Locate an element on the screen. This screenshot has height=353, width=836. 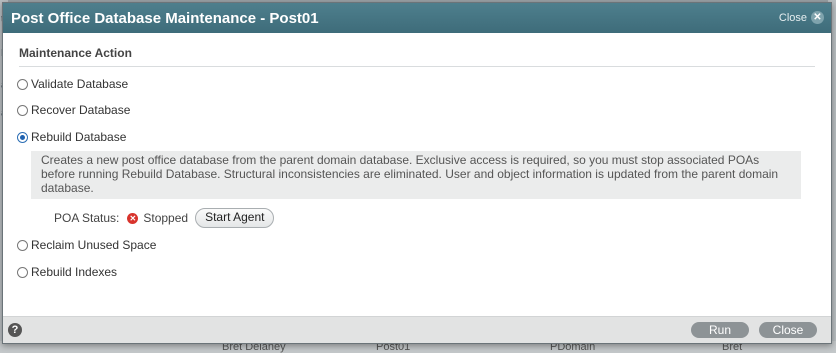
option-rebuild-indexes: Rebuild Indexes is located at coordinates (67, 272).